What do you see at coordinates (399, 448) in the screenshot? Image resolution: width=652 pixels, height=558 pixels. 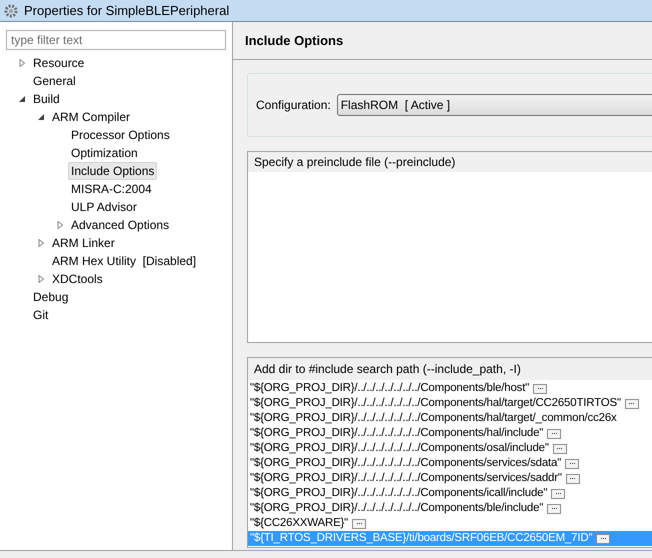 I see `path-text: "${ORG_PROJ_DIR}/../../../../../../../Components/osal/include"` at bounding box center [399, 448].